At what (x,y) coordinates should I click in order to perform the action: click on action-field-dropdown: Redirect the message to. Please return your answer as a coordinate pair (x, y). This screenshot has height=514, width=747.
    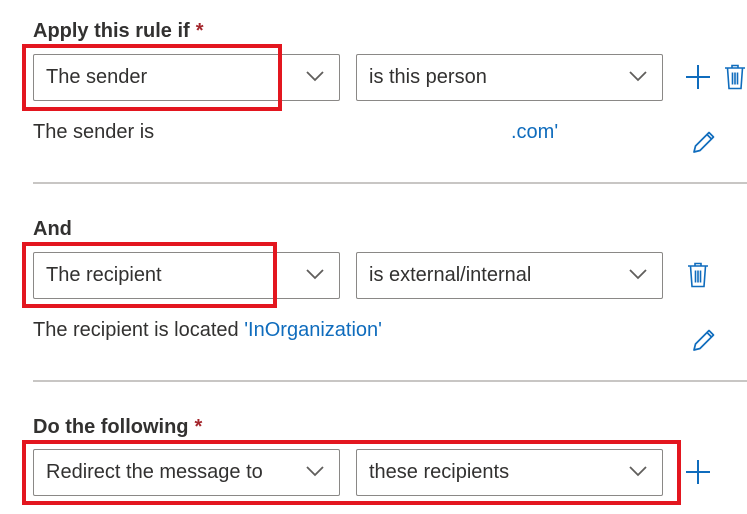
    Looking at the image, I should click on (186, 472).